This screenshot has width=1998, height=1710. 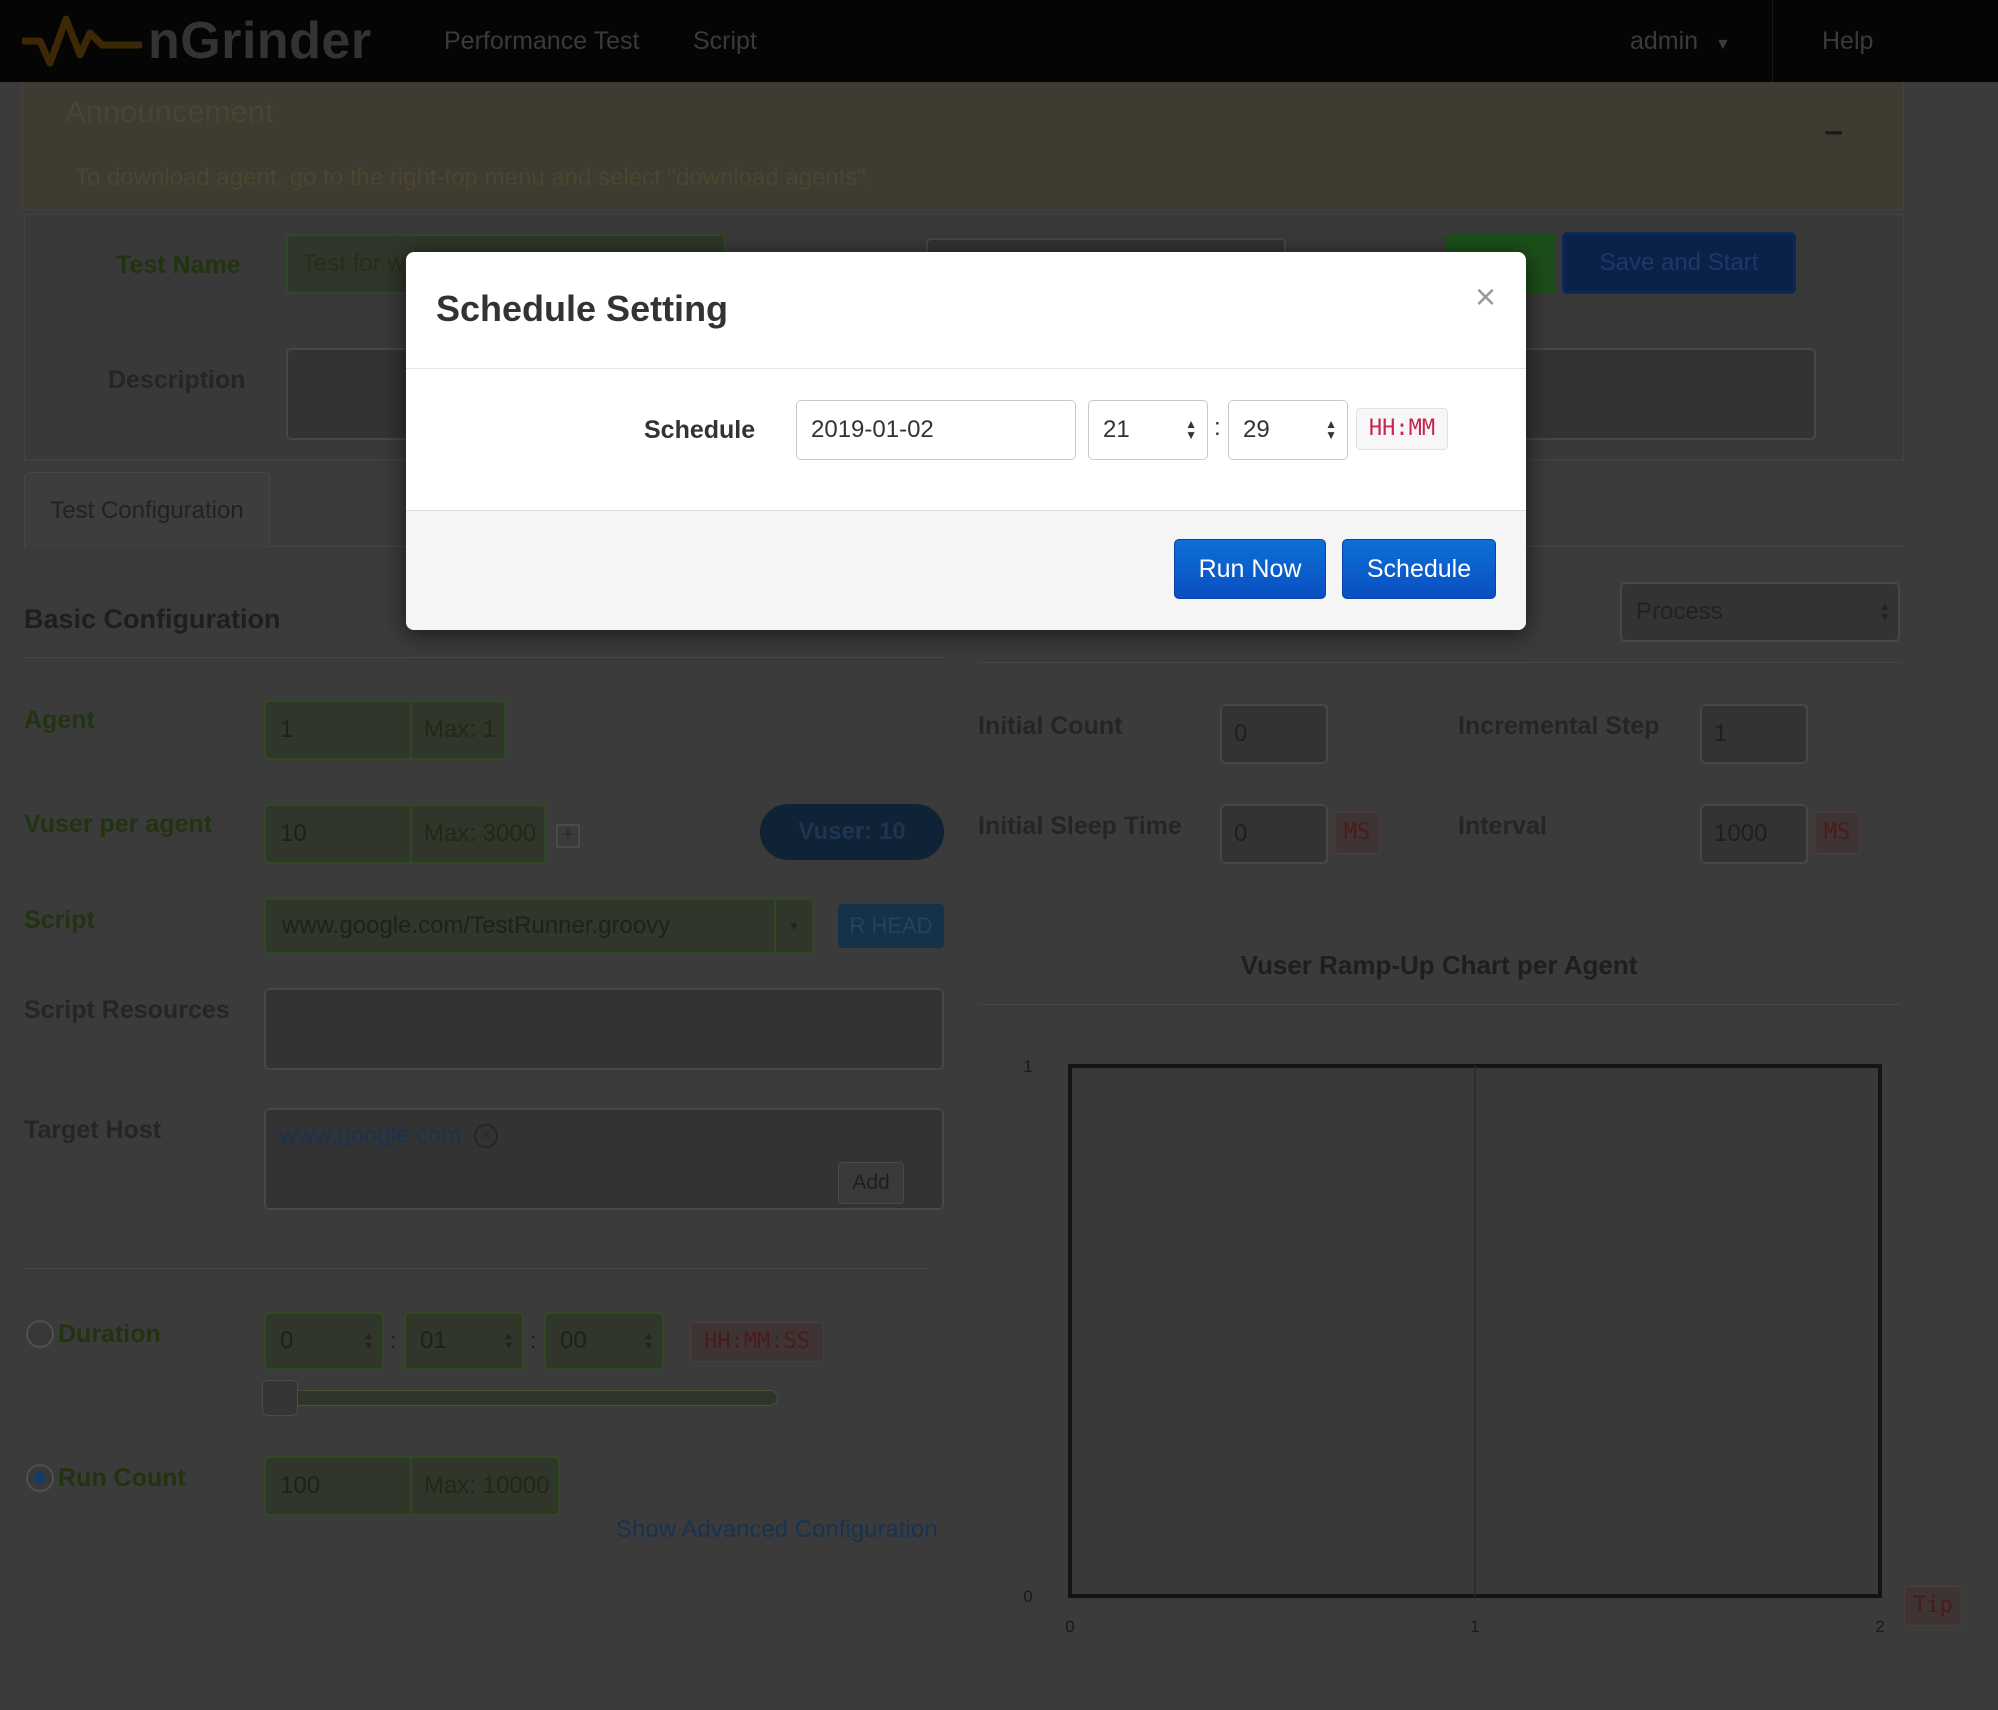 I want to click on script-value: www.google.com/TestRunner.groovy, so click(x=476, y=925).